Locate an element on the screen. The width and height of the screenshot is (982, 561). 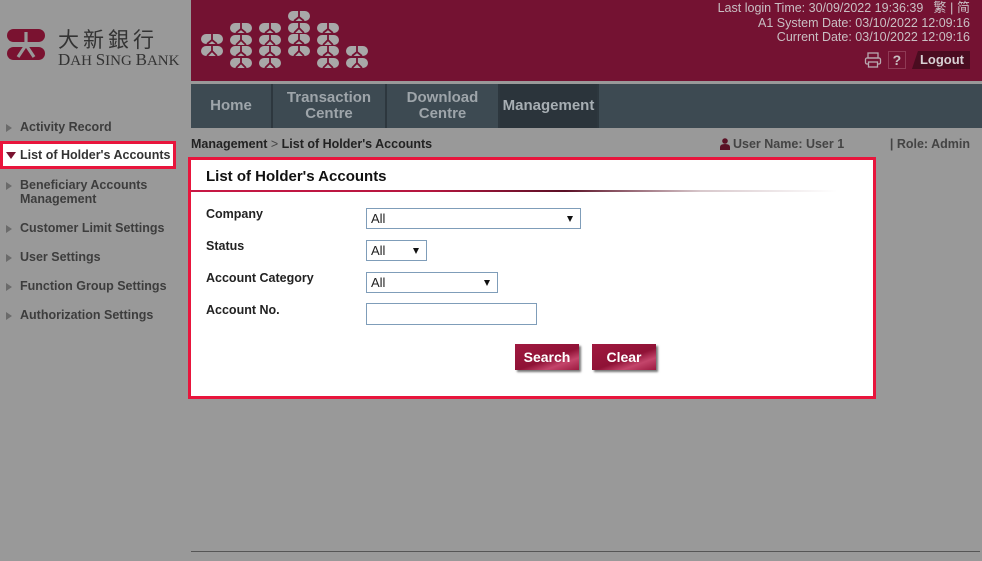
sidebar-item-authorization-settings: Authorization Settings is located at coordinates (76, 315).